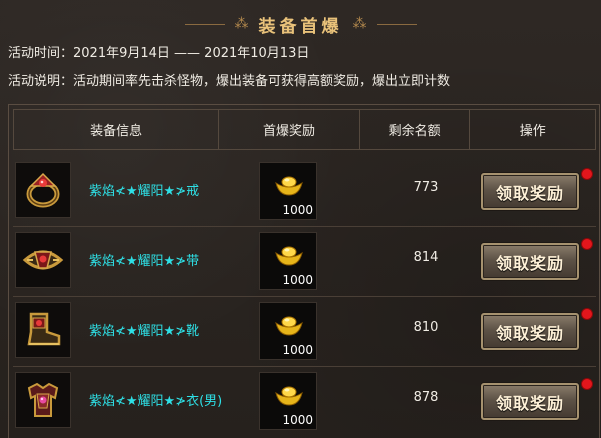 Image resolution: width=601 pixels, height=438 pixels. I want to click on remaining-count: 878, so click(426, 397).